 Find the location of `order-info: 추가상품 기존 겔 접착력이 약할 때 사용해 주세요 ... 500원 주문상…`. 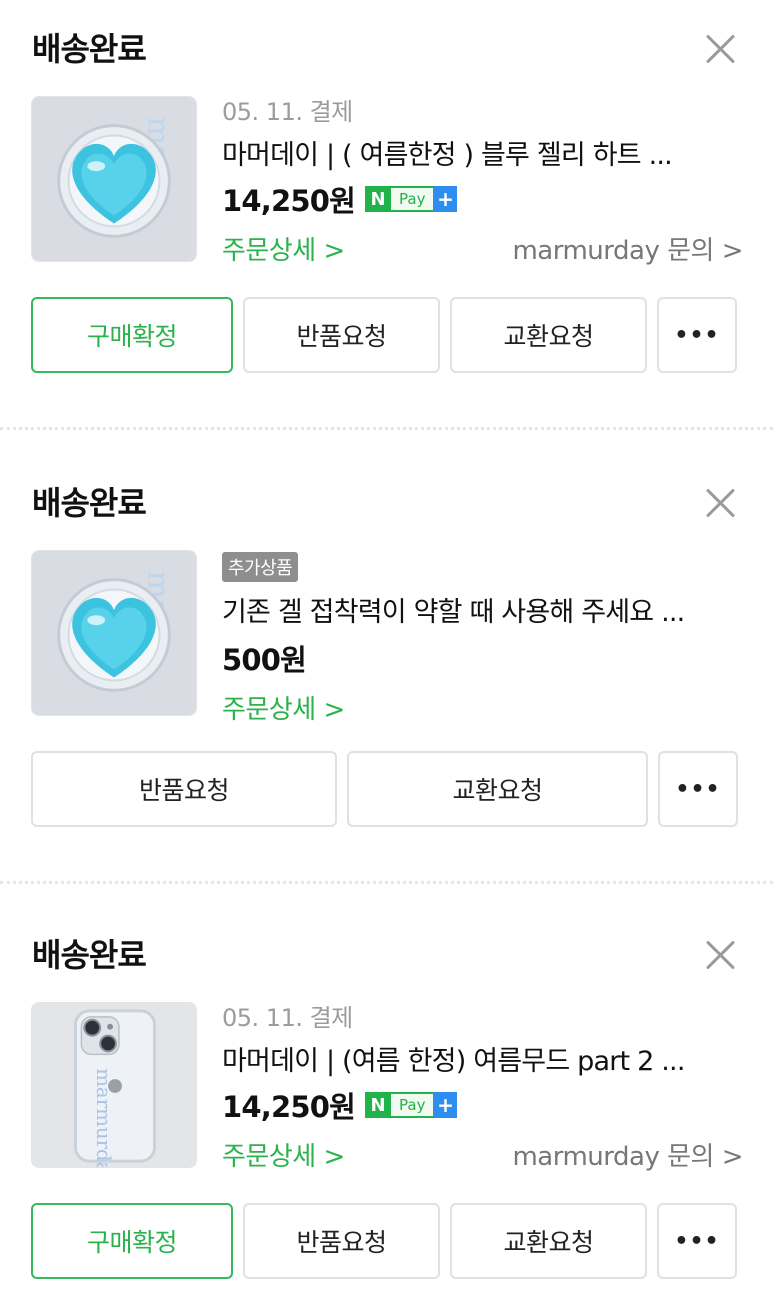

order-info: 추가상품 기존 겔 접착력이 약할 때 사용해 주세요 ... 500원 주문상… is located at coordinates (482, 639).